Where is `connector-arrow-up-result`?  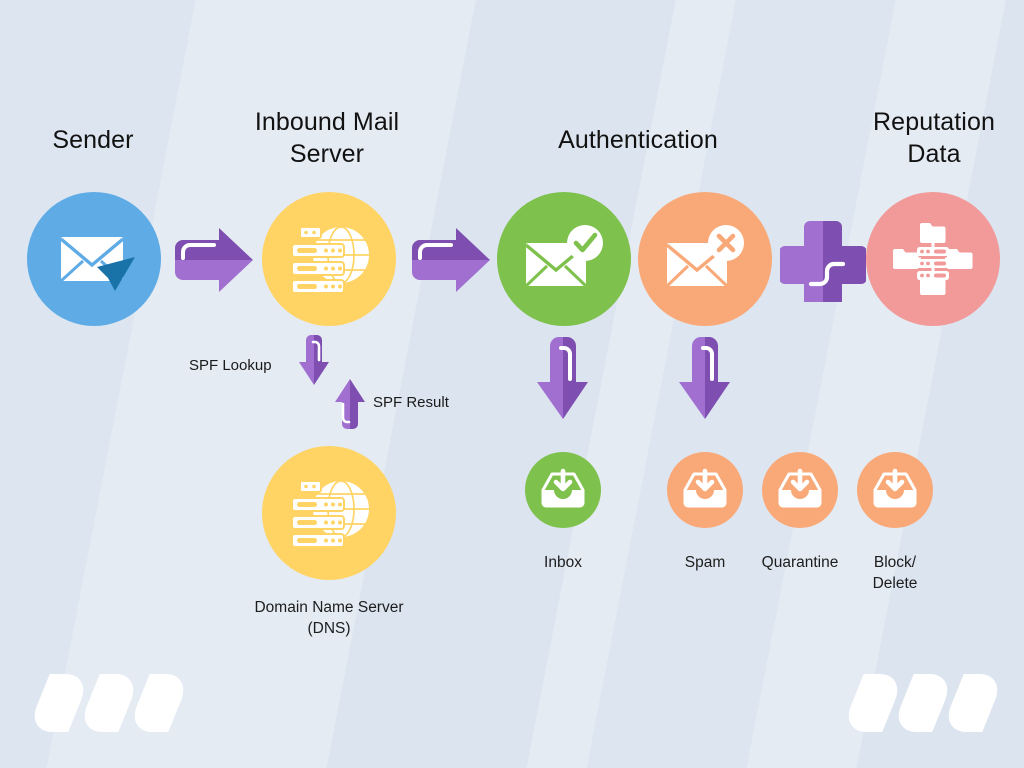
connector-arrow-up-result is located at coordinates (350, 404).